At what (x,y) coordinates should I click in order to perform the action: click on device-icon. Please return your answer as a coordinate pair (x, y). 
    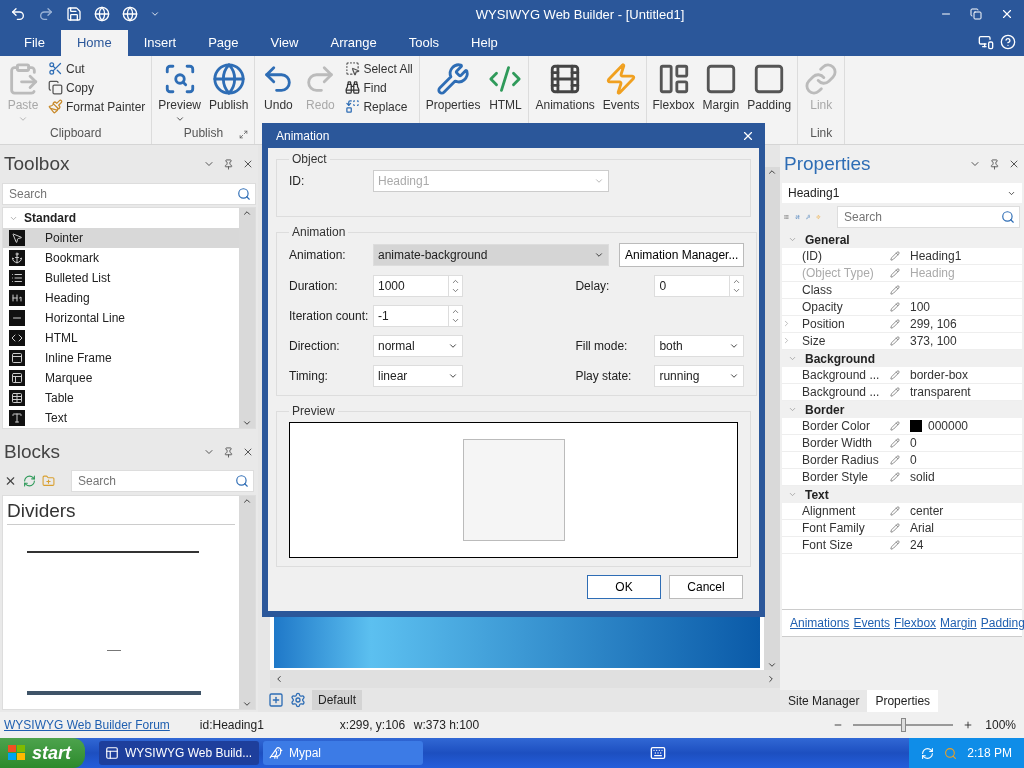
    Looking at the image, I should click on (986, 42).